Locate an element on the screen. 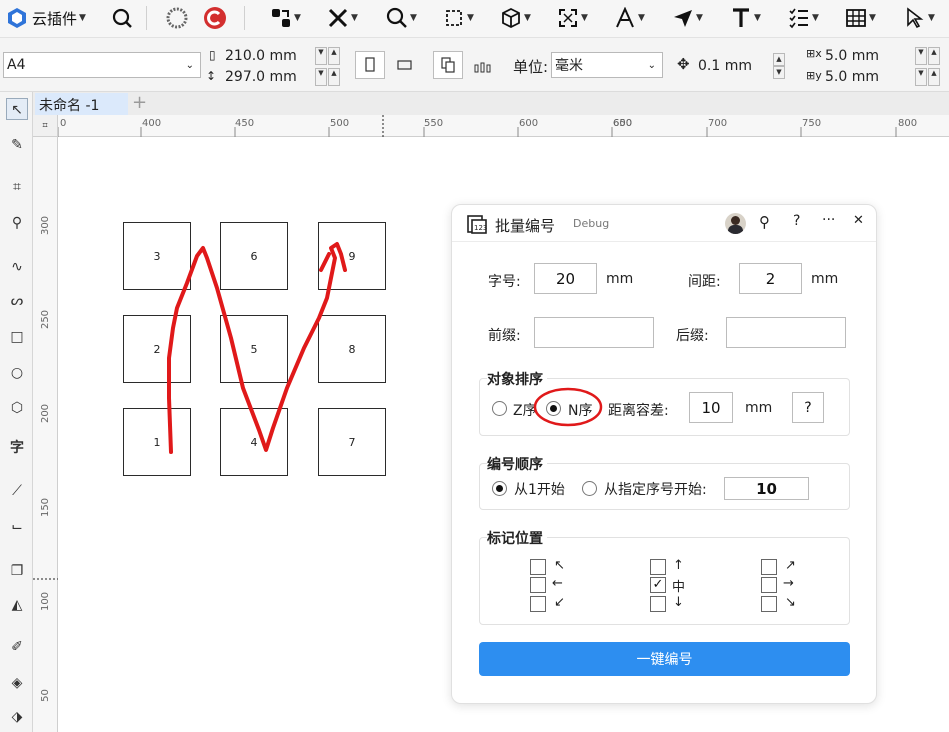  table-button: ▼ is located at coordinates (860, 18).